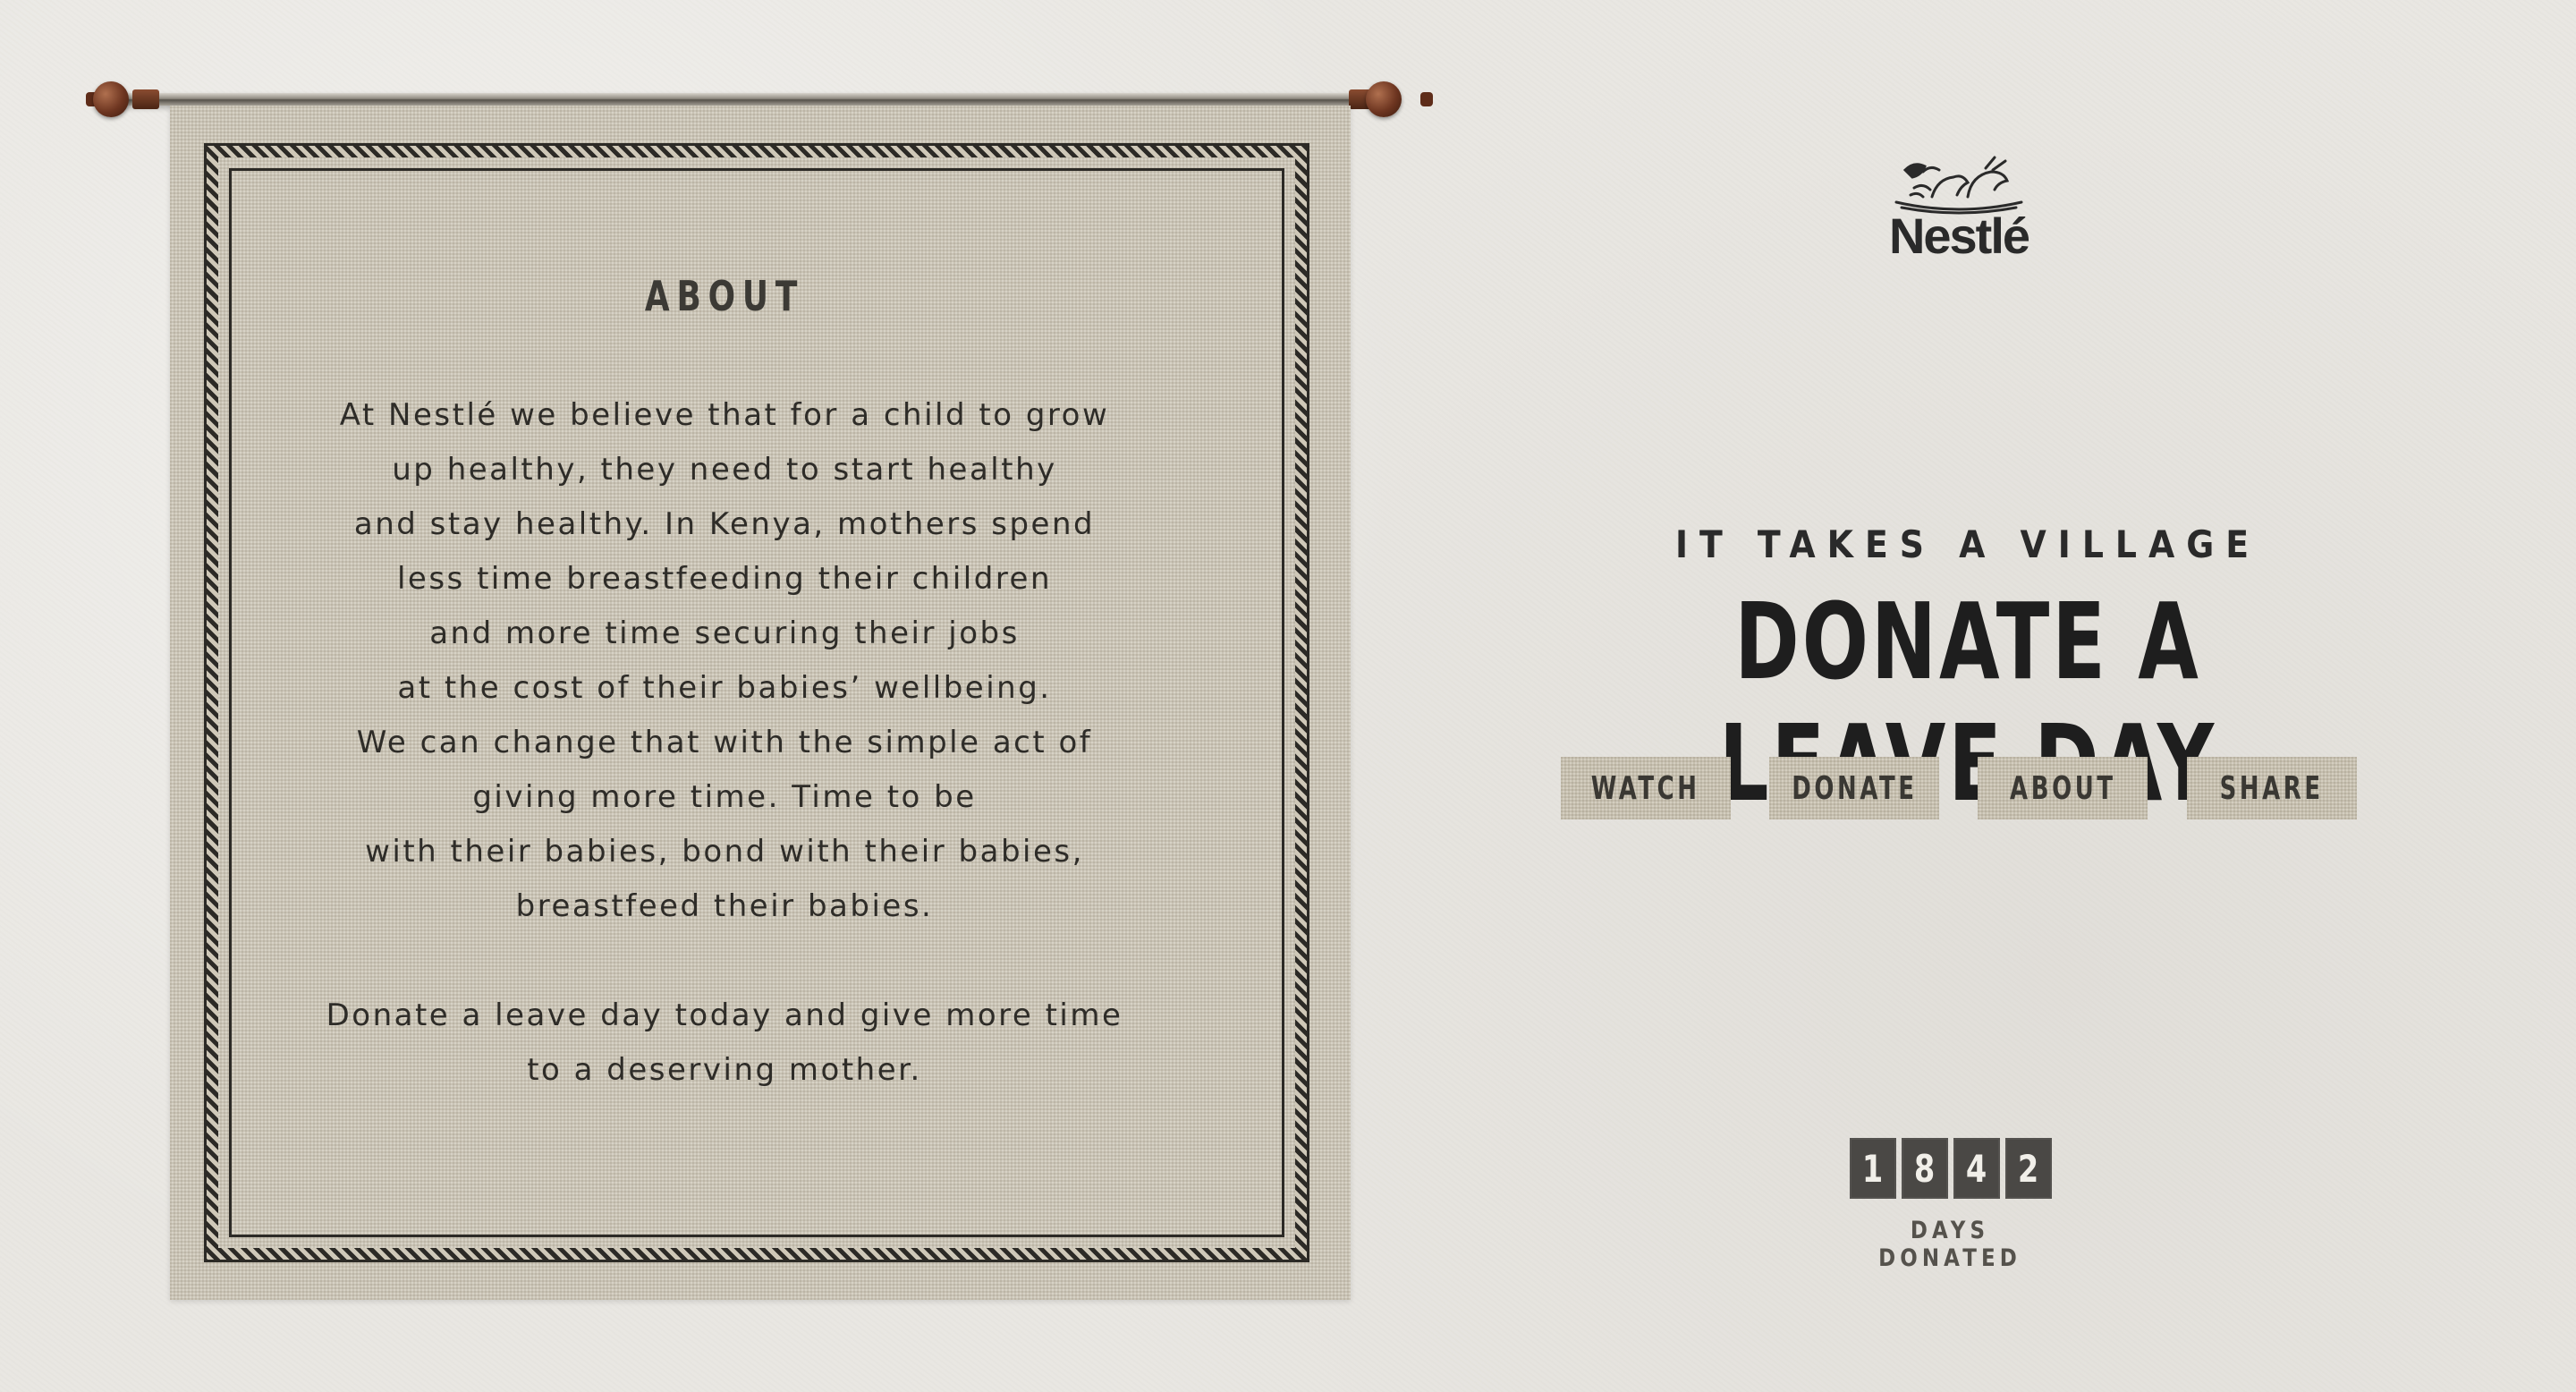 The image size is (2576, 1392). What do you see at coordinates (724, 906) in the screenshot?
I see `about-line: breastfeed their babies.` at bounding box center [724, 906].